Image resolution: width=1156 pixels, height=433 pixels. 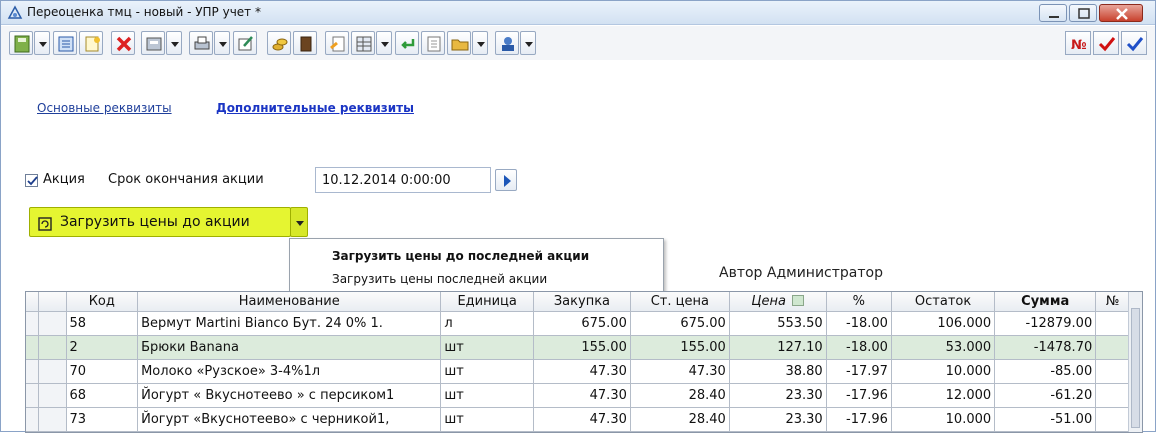 I want to click on cell-old-price: 28.40, so click(x=680, y=419).